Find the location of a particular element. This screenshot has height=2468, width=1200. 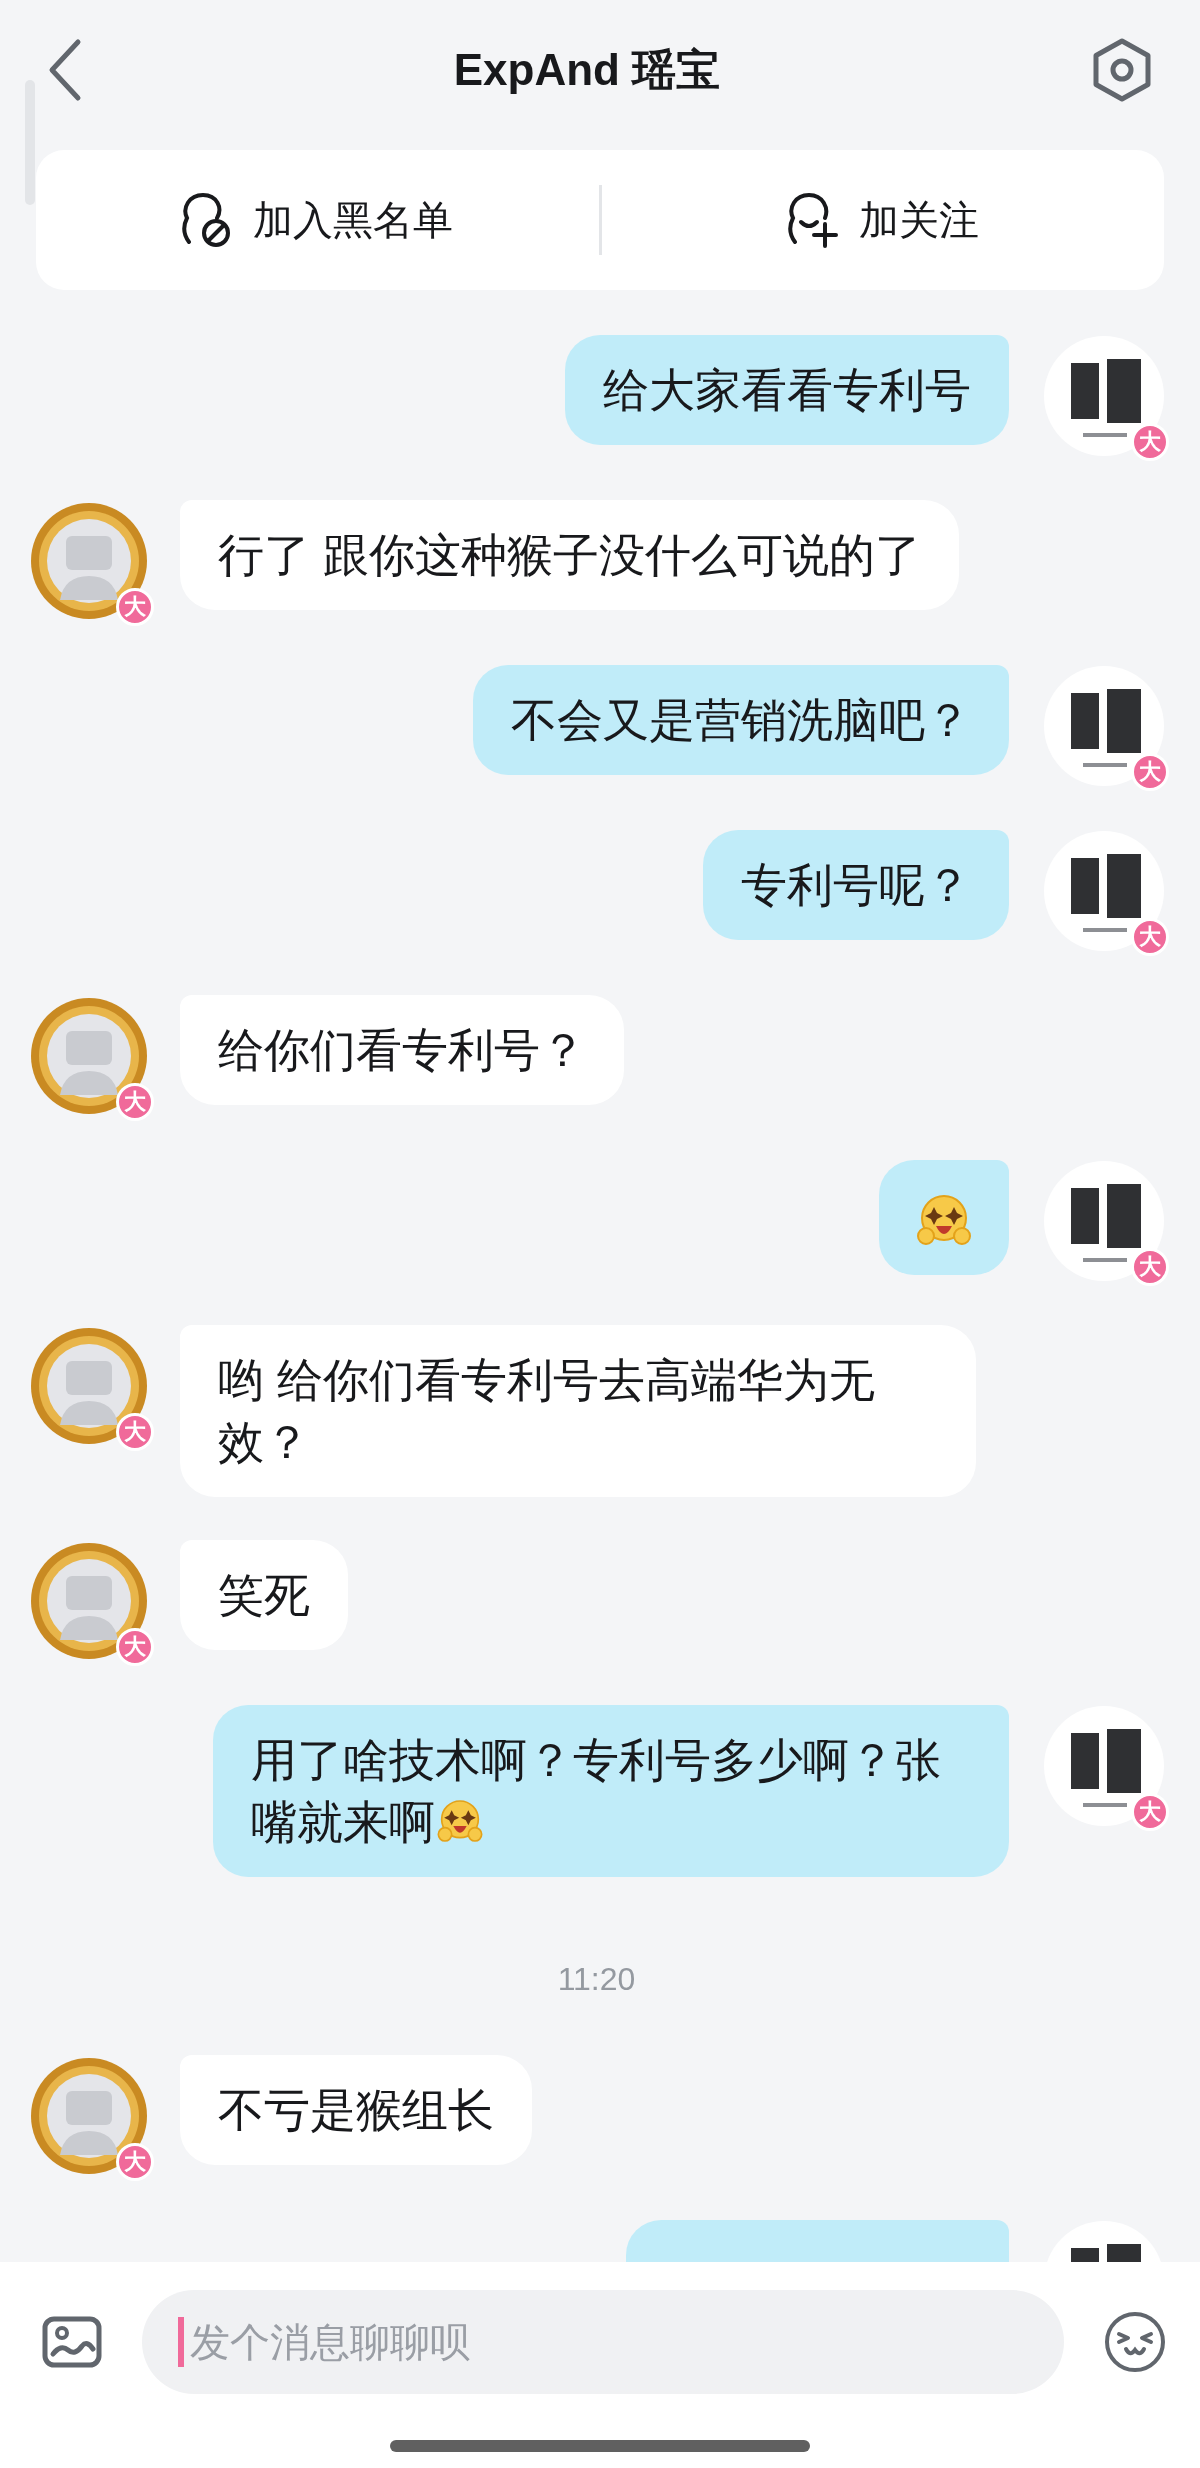

back-icon is located at coordinates (65, 70).